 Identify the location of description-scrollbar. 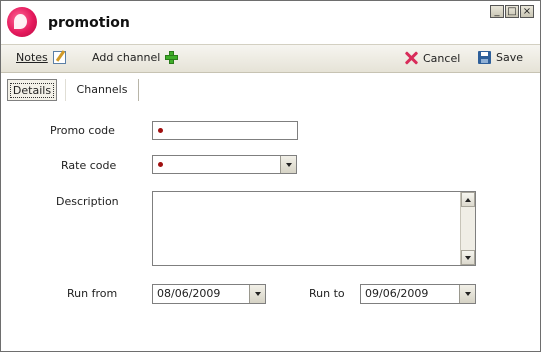
(467, 228).